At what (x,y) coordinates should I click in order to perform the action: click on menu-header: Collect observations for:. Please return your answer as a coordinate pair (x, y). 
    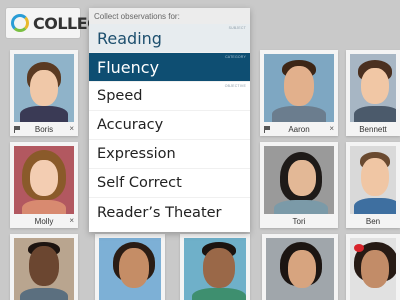
    Looking at the image, I should click on (169, 16).